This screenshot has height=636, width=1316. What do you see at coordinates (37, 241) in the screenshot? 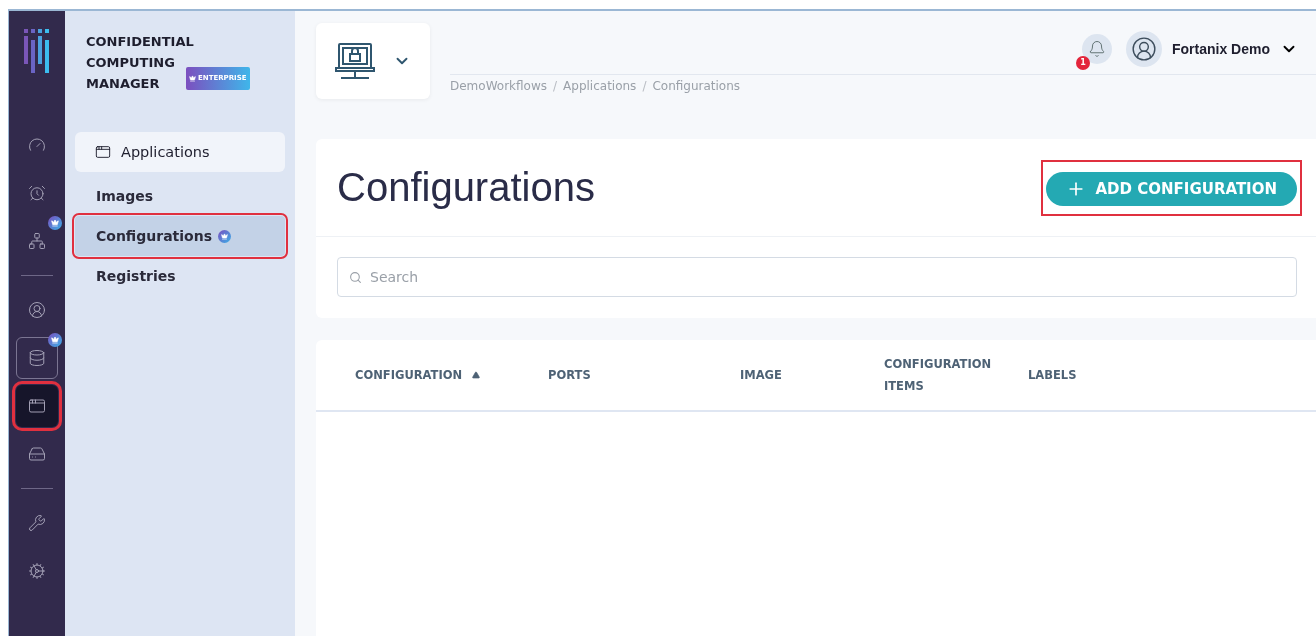
I see `network-icon` at bounding box center [37, 241].